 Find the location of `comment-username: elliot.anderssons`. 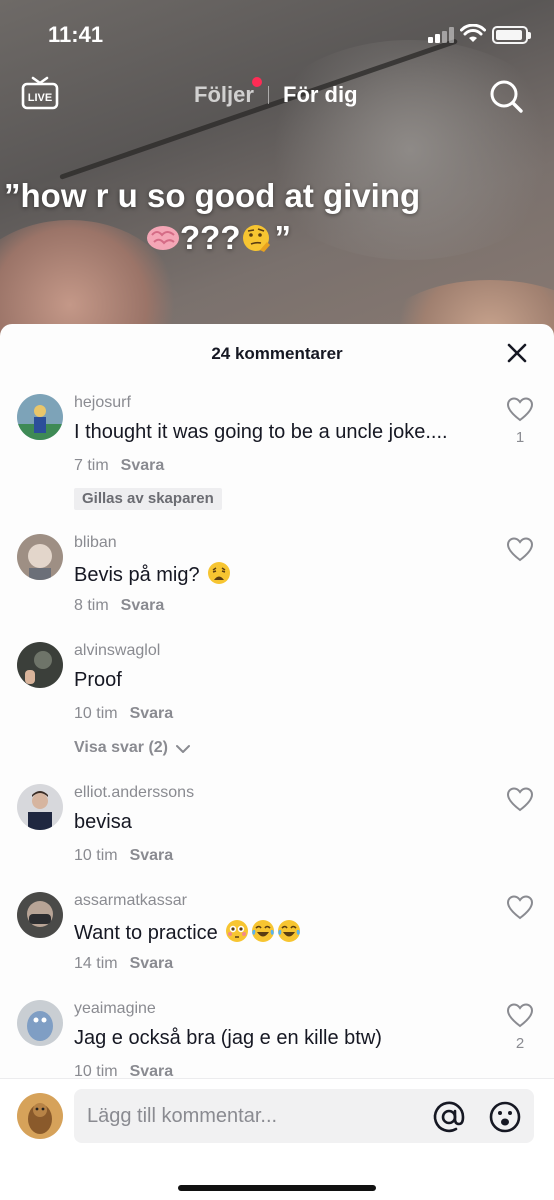

comment-username: elliot.anderssons is located at coordinates (134, 793).